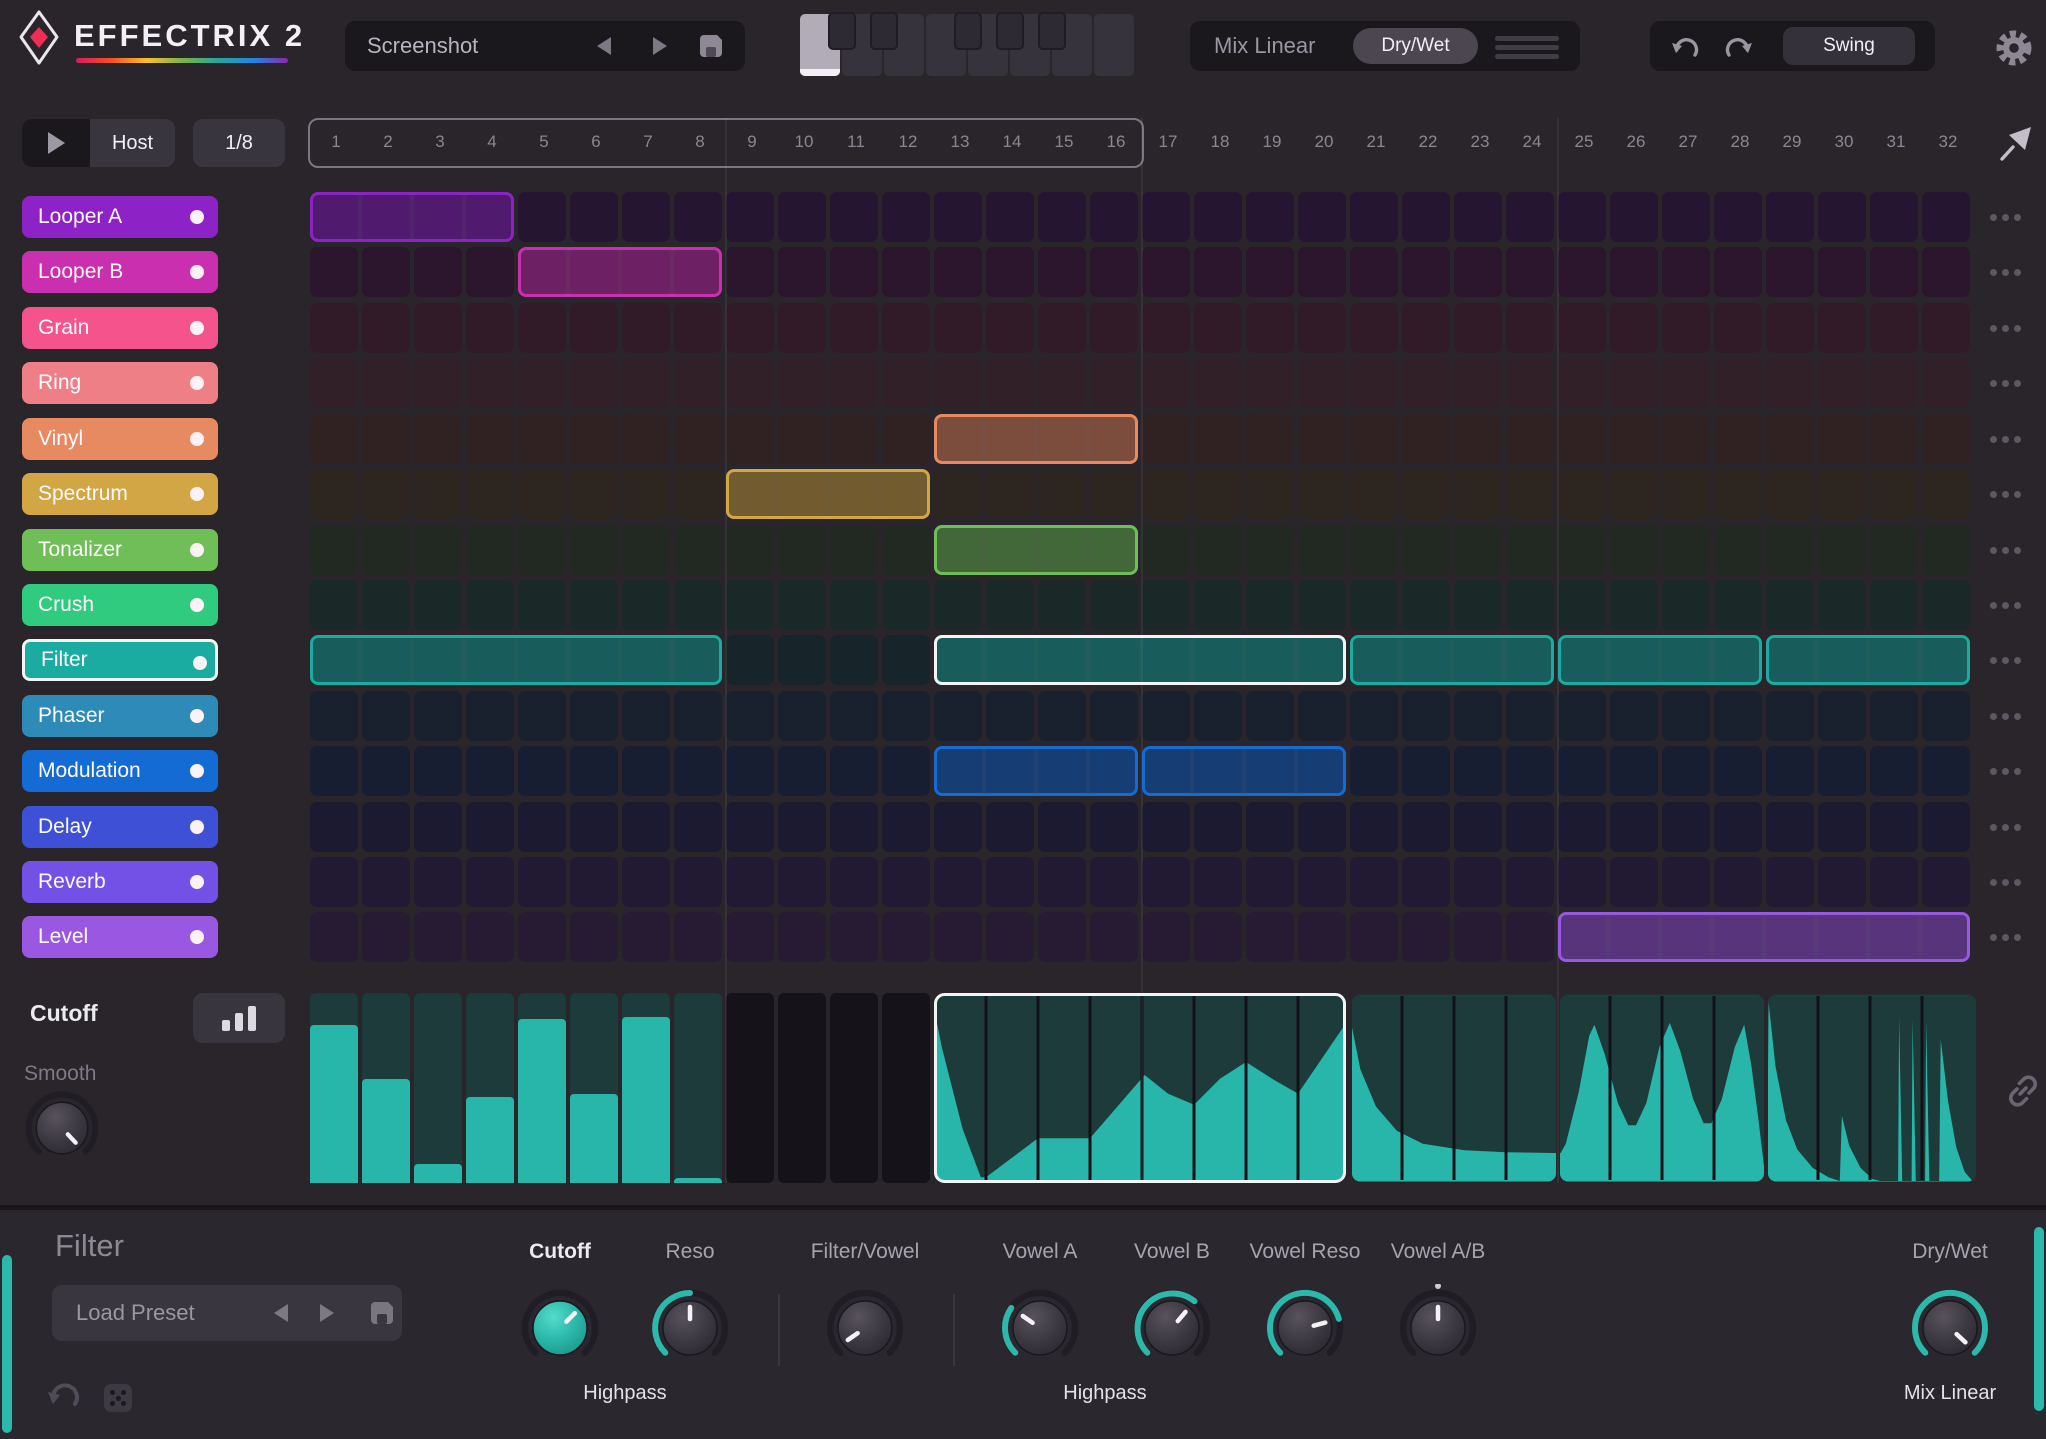  Describe the element at coordinates (1140, 660) in the screenshot. I see `effect-block-selected` at that location.